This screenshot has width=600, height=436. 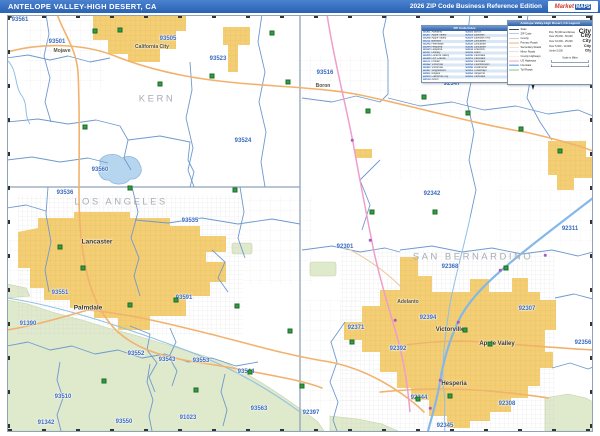 I want to click on legend-scale: Scale in Miles, so click(x=570, y=62).